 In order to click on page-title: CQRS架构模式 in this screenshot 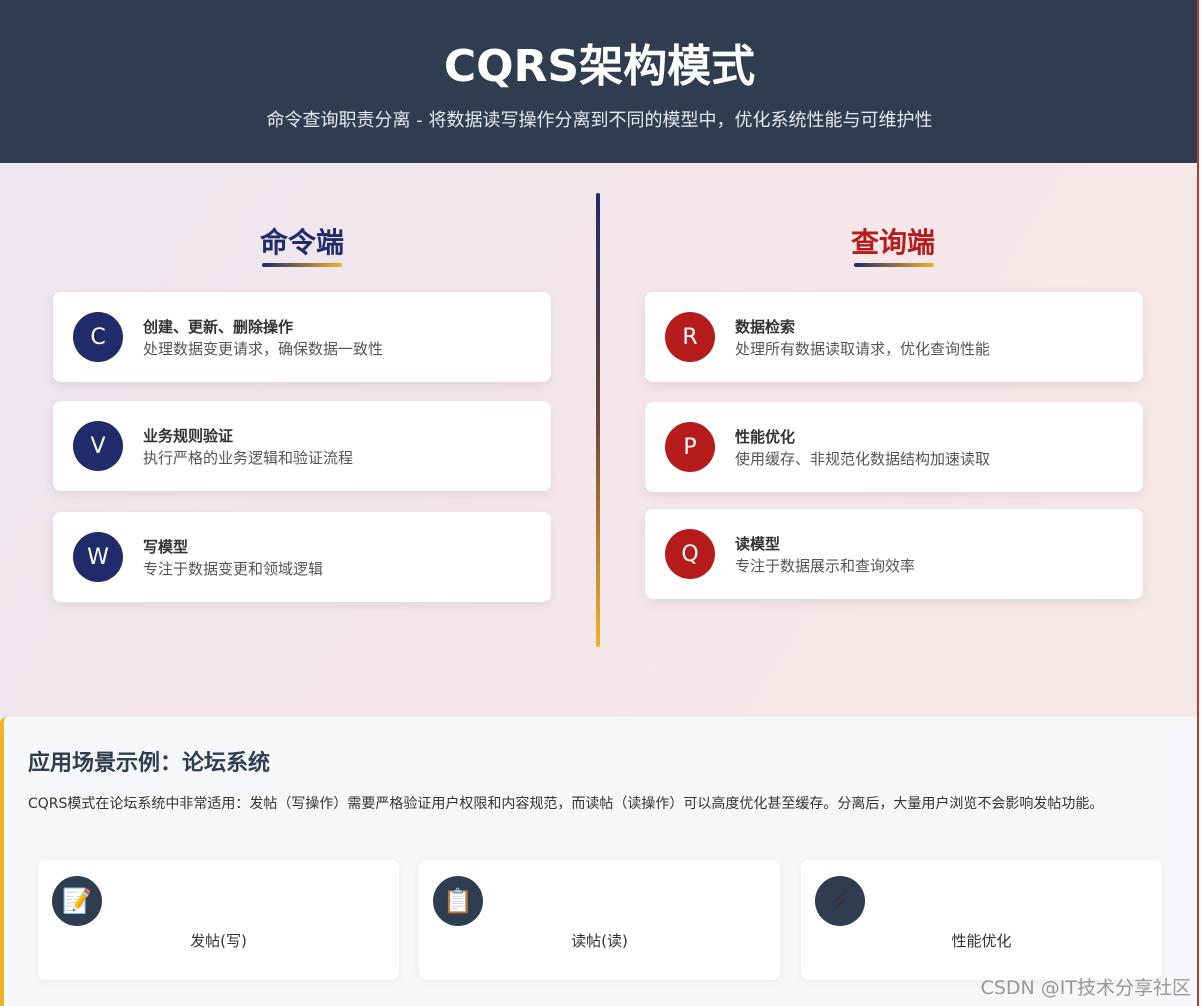, I will do `click(599, 66)`.